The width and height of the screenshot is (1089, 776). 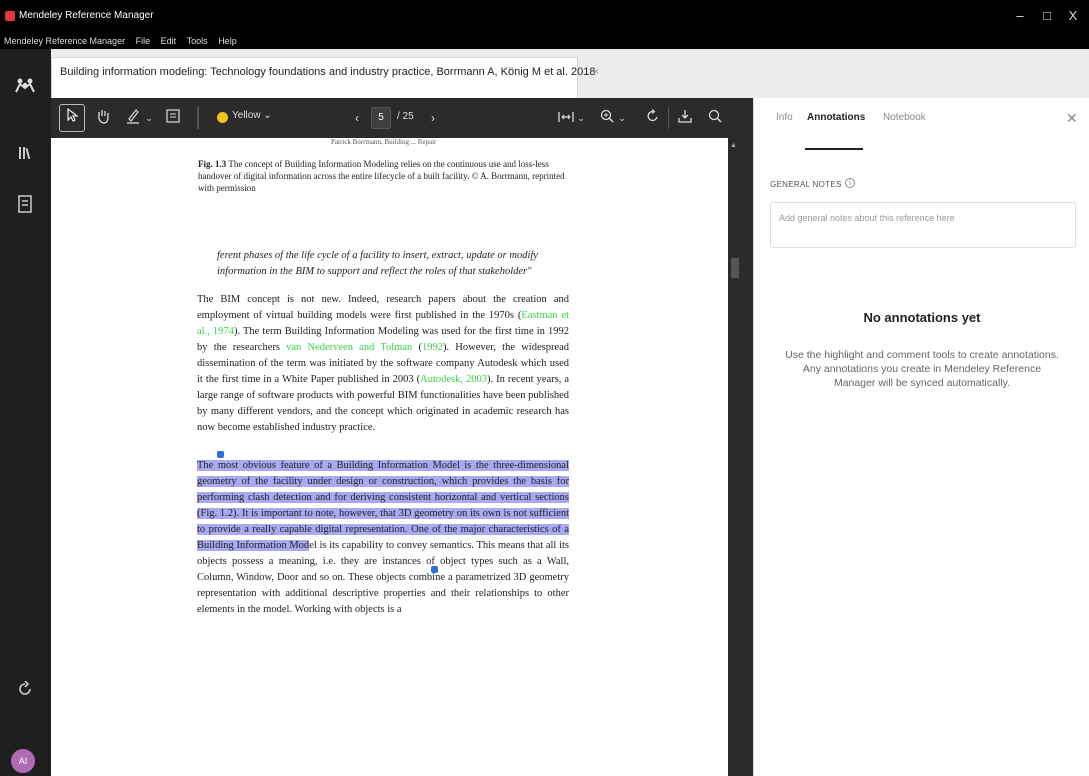 What do you see at coordinates (417, 347) in the screenshot?
I see `para1-text: (` at bounding box center [417, 347].